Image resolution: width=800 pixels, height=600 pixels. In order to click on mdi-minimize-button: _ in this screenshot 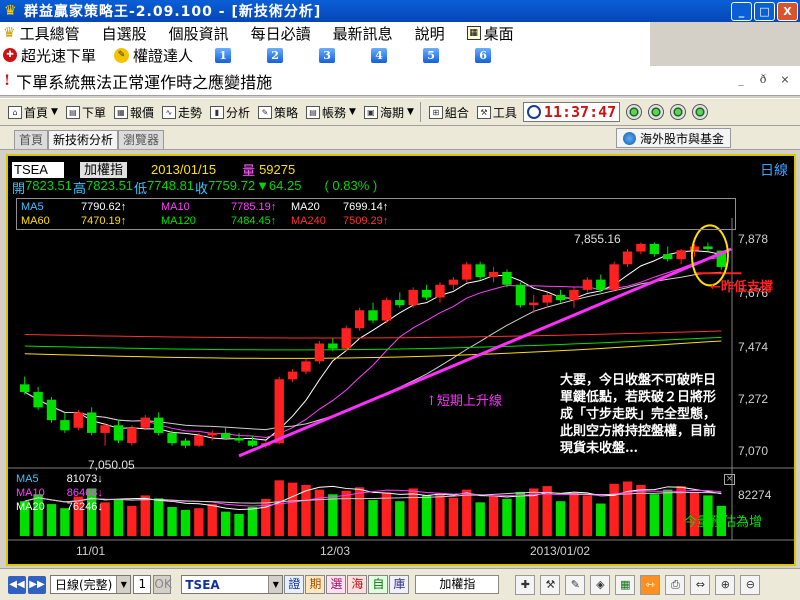, I will do `click(741, 80)`.